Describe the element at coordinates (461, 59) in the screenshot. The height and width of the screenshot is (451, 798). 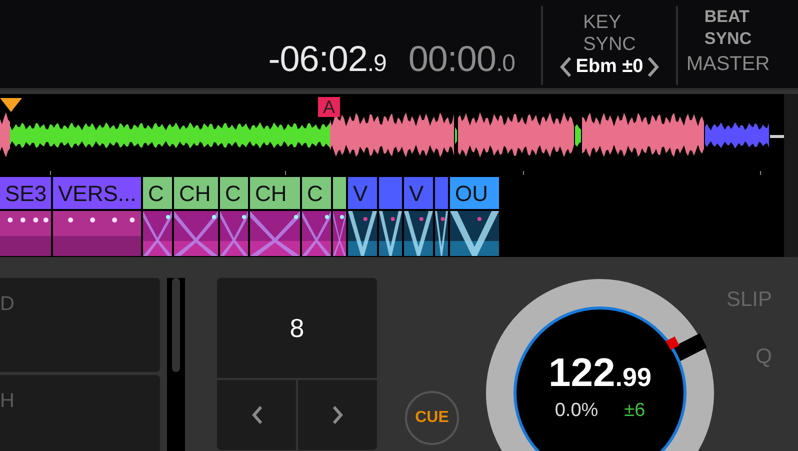
I see `elapsed-time: 00:00.0` at that location.